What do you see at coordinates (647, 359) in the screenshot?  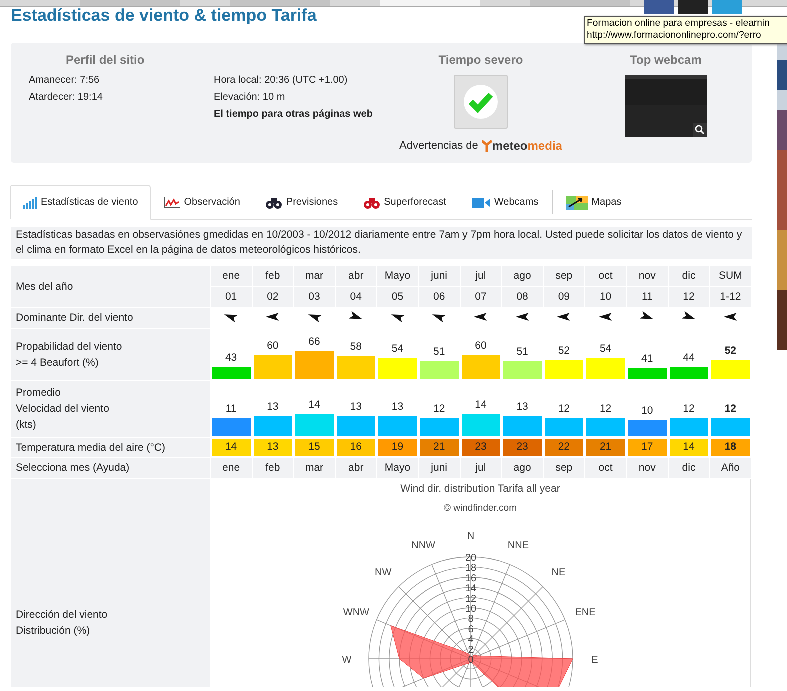 I see `probability-value: 41` at bounding box center [647, 359].